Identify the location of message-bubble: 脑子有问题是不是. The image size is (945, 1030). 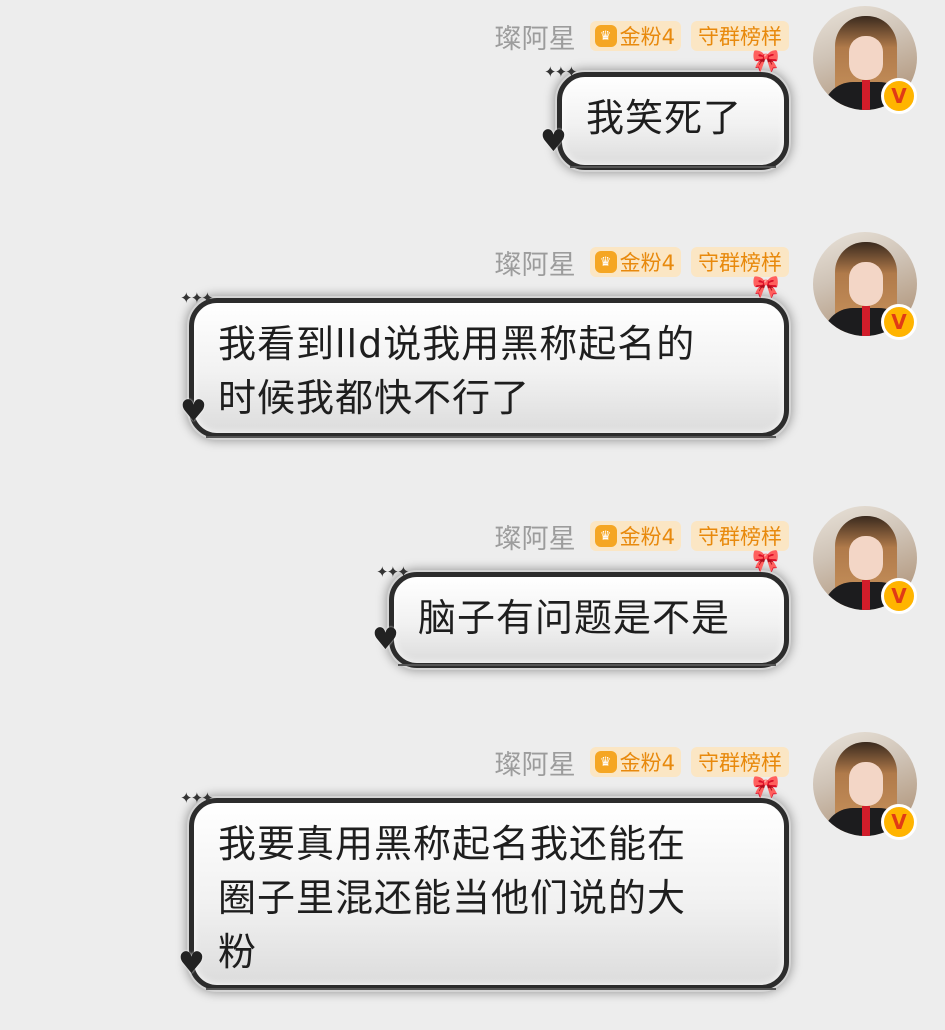
(589, 620).